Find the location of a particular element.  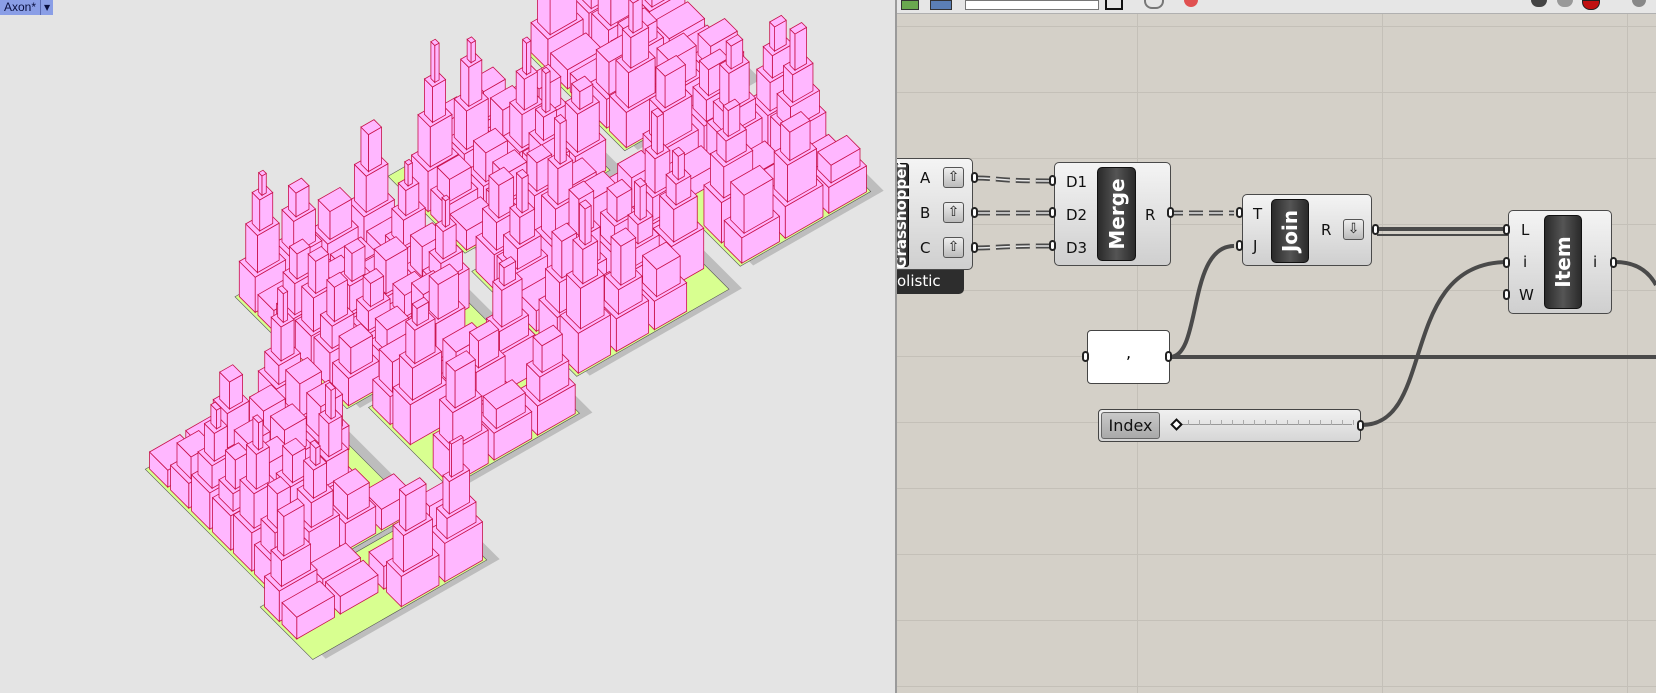

cluster-output-b is located at coordinates (974, 212).